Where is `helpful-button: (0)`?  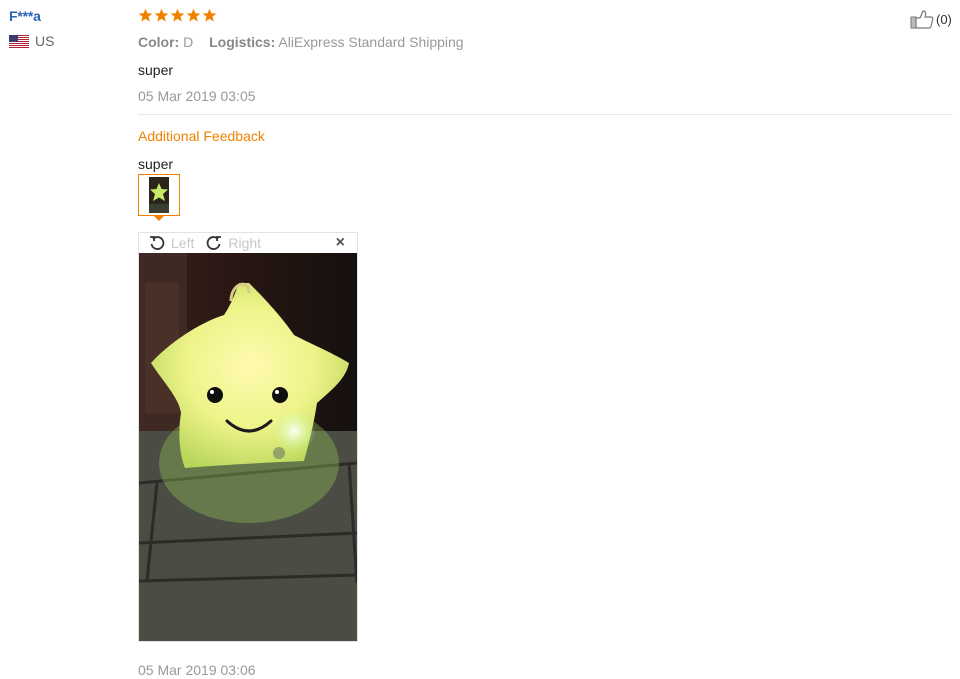
helpful-button: (0) is located at coordinates (931, 19).